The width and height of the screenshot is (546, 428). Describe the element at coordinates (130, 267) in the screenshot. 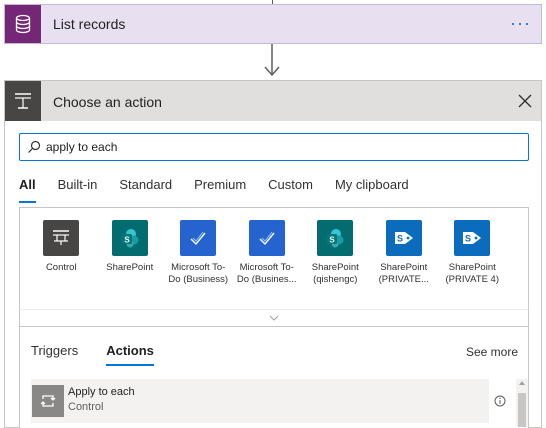

I see `connector-label: SharePoint` at that location.